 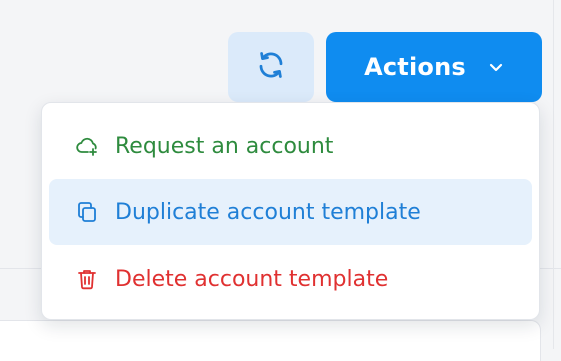 What do you see at coordinates (87, 279) in the screenshot?
I see `trash-icon` at bounding box center [87, 279].